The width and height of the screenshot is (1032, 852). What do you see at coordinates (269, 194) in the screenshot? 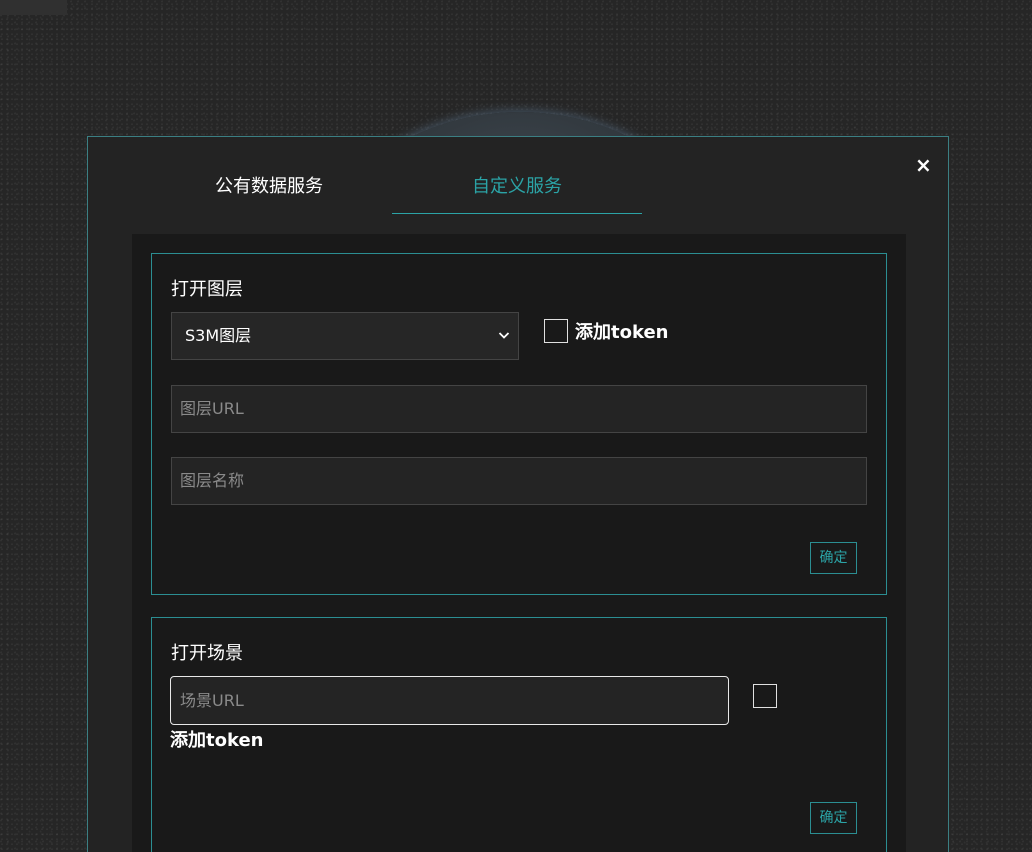
I see `tab-public-data-service: 公有数据服务` at bounding box center [269, 194].